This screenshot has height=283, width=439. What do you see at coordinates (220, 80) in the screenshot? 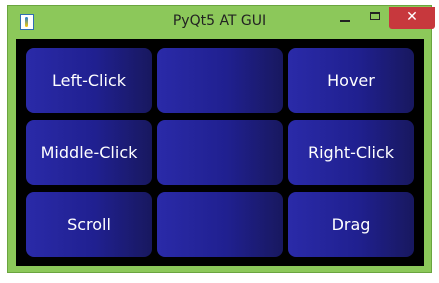
I see `blank-button-top-center` at bounding box center [220, 80].